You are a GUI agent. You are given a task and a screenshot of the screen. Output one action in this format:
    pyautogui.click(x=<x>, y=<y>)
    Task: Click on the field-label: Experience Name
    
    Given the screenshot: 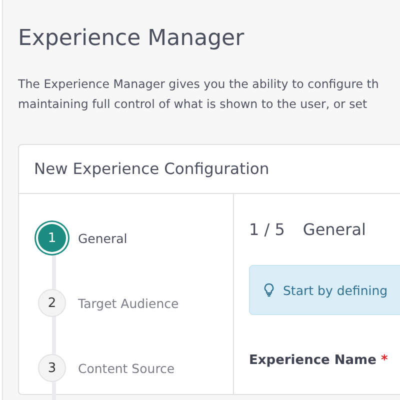 What is the action you would take?
    pyautogui.click(x=312, y=360)
    